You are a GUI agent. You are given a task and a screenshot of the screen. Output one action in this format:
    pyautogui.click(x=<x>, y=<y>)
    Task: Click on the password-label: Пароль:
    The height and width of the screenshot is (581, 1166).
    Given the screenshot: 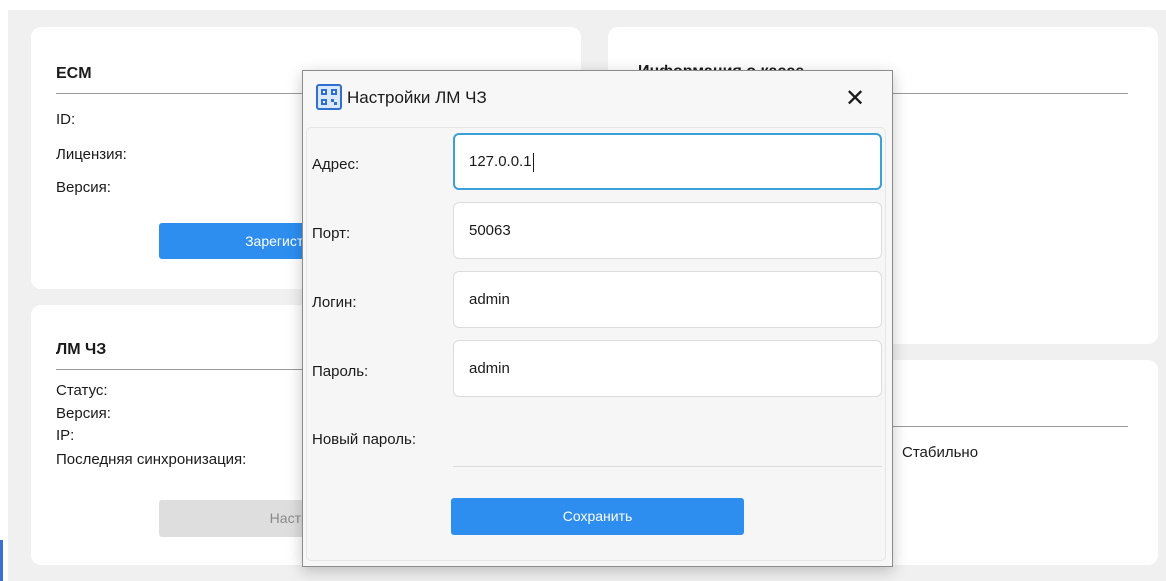 What is the action you would take?
    pyautogui.click(x=340, y=371)
    